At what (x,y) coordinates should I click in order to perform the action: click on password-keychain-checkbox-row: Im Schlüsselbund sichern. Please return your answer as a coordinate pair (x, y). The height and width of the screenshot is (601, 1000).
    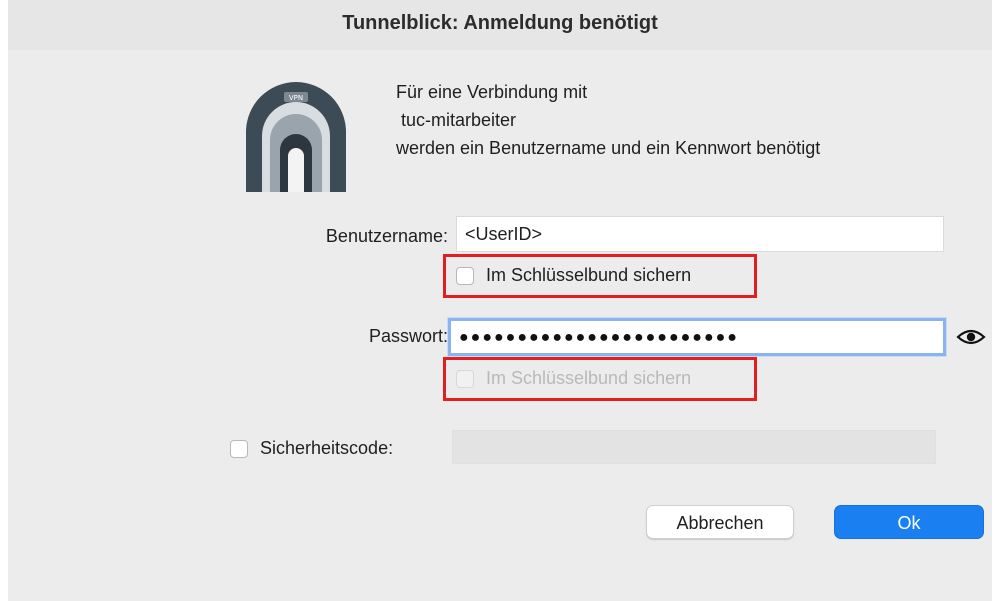
    Looking at the image, I should click on (573, 378).